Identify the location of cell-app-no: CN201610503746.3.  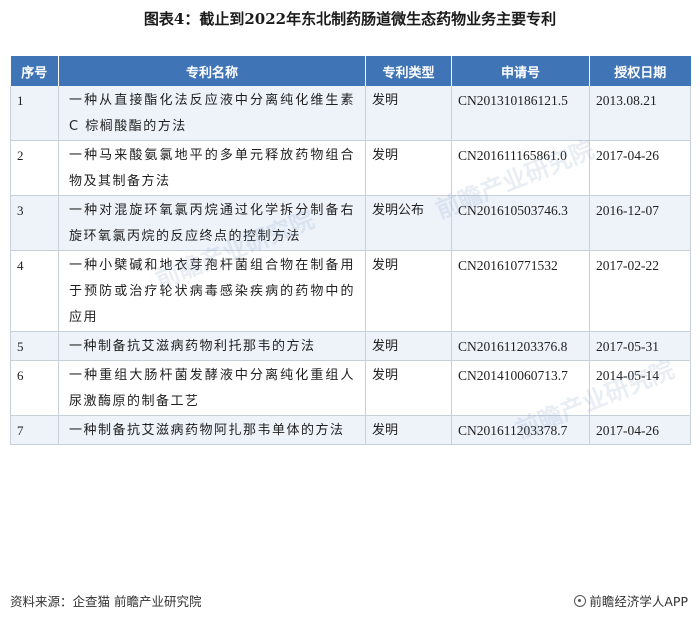
(520, 223).